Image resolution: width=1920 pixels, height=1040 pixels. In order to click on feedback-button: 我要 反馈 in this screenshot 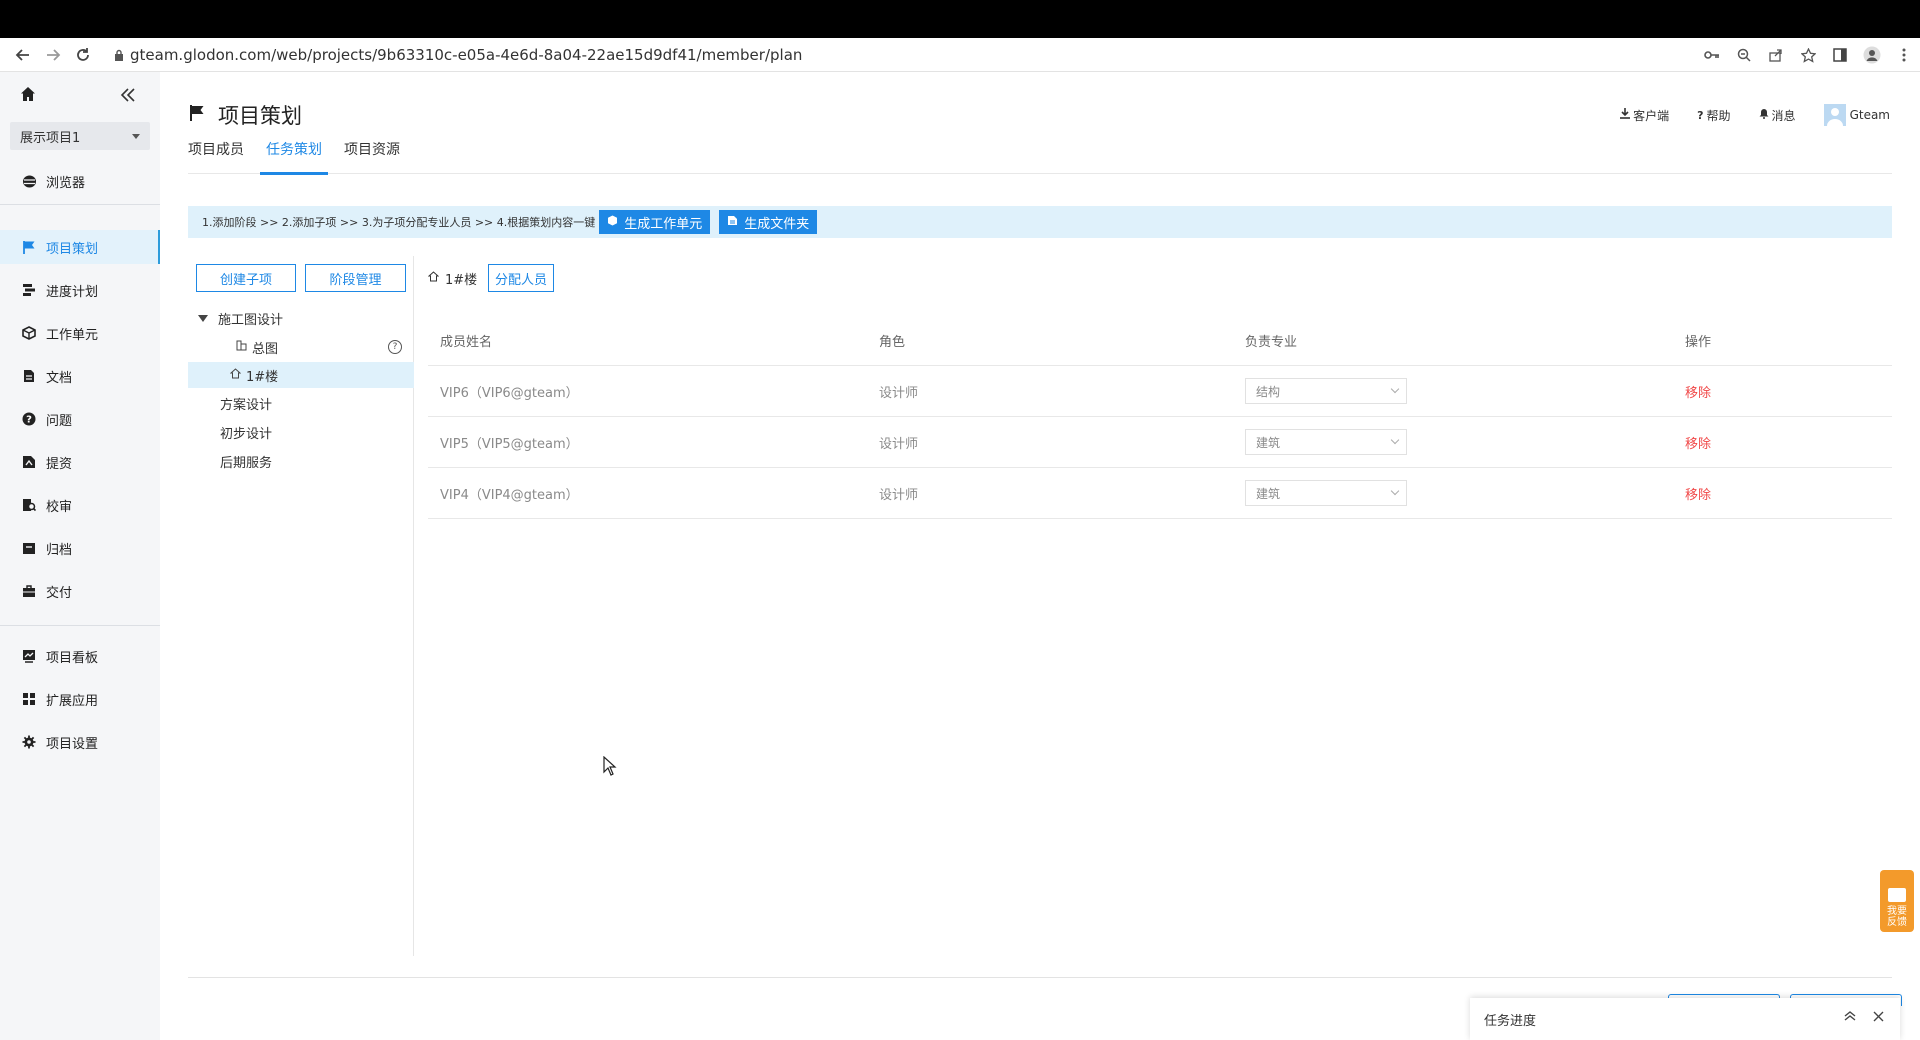, I will do `click(1897, 901)`.